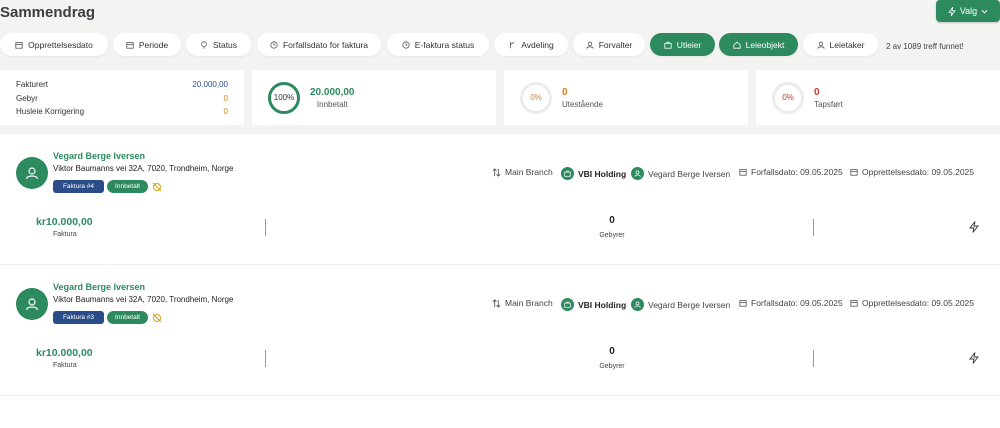 This screenshot has height=428, width=1000. What do you see at coordinates (60, 44) in the screenshot?
I see `filter-label: Opprettelsesdato` at bounding box center [60, 44].